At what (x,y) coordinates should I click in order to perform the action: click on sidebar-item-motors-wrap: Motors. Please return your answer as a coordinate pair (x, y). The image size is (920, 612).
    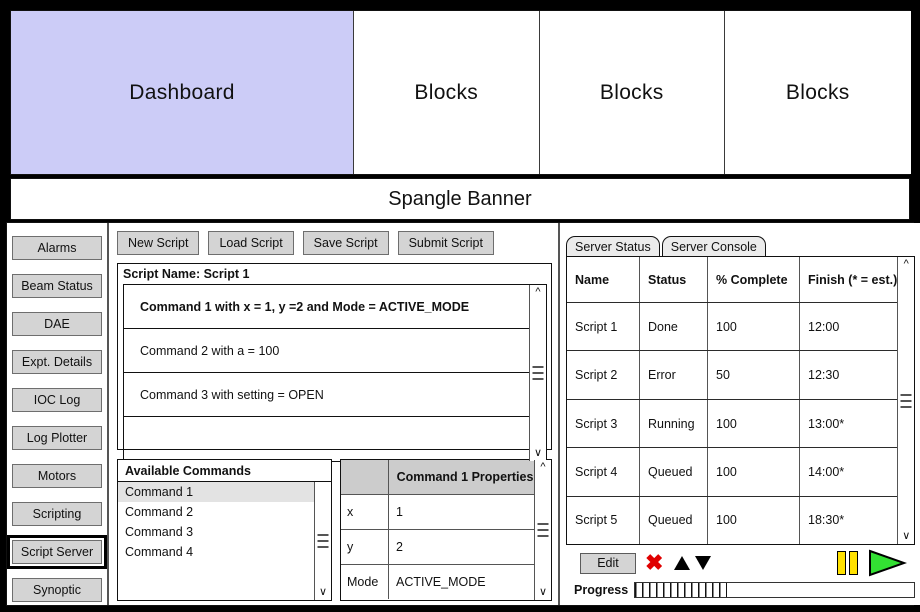
    Looking at the image, I should click on (57, 476).